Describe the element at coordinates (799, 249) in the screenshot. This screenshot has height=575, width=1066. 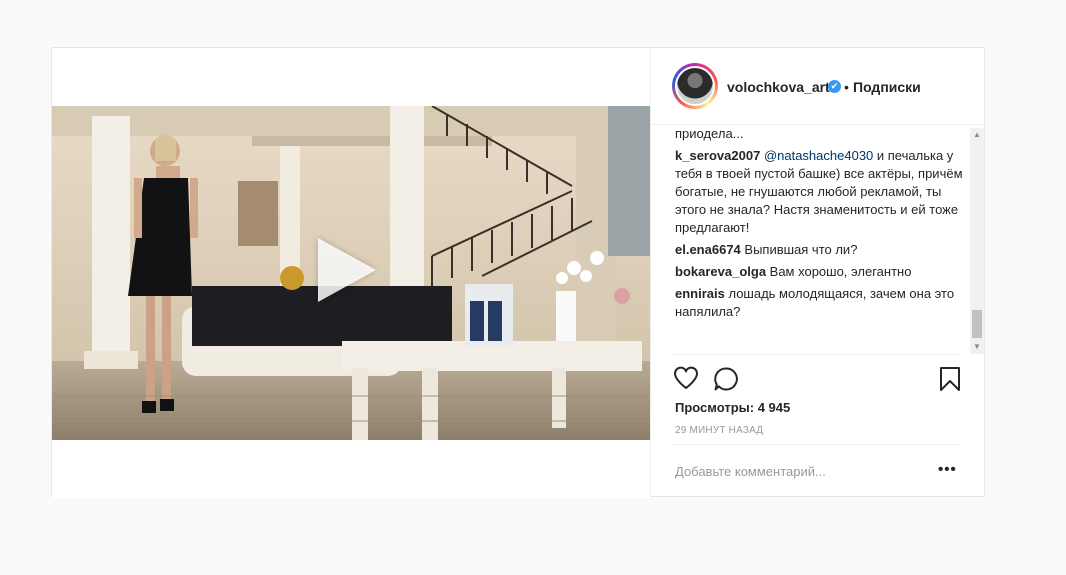
I see `comment-text: Выпившая что ли?` at that location.